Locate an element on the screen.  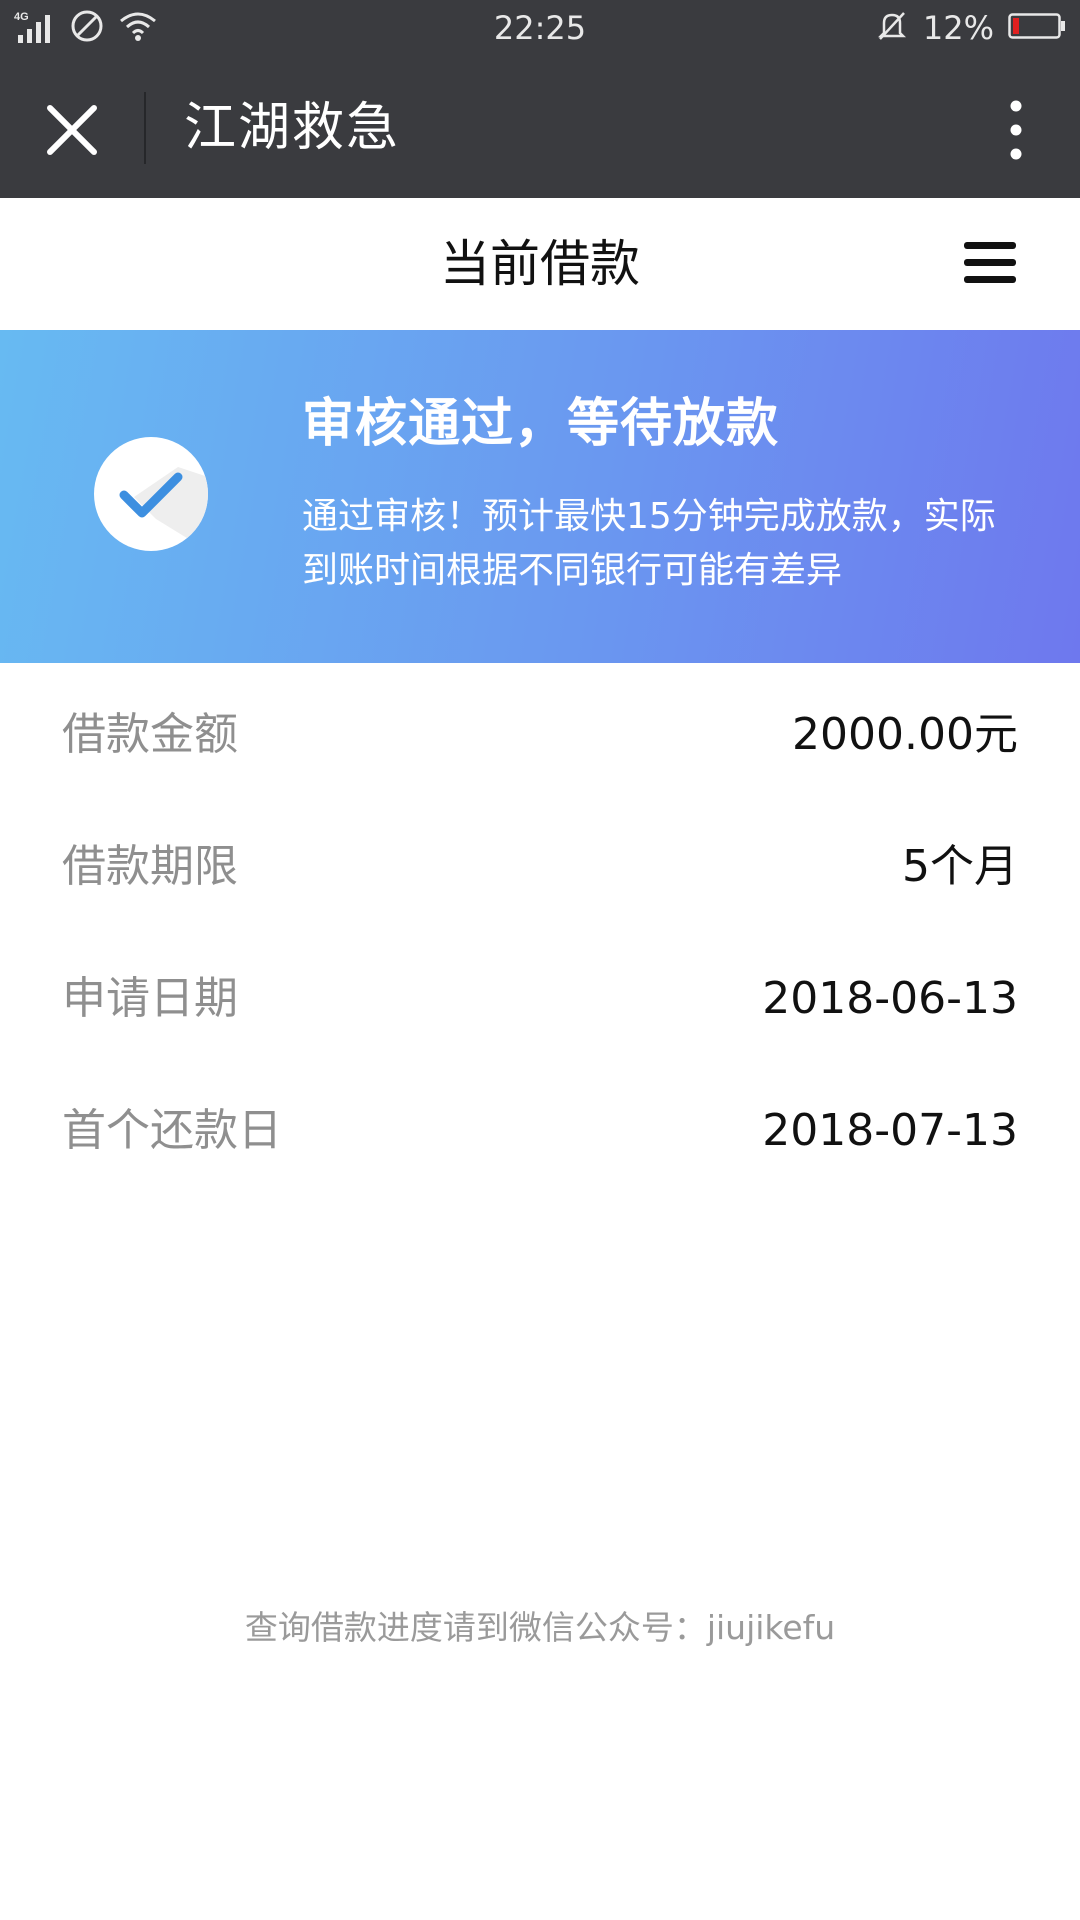
title-divider is located at coordinates (145, 128).